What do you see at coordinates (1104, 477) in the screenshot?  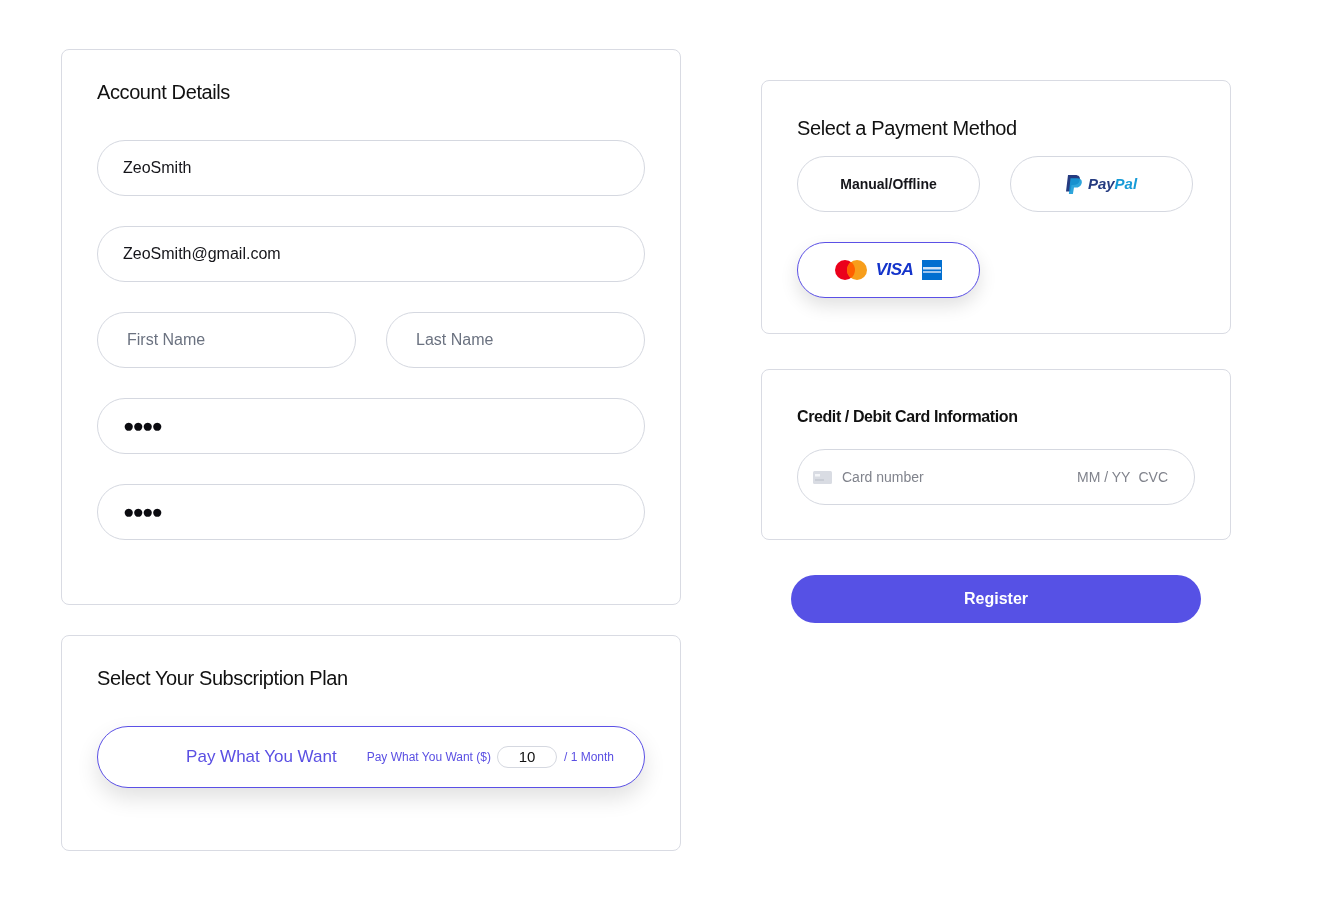 I see `expiry-field: MM / YY` at bounding box center [1104, 477].